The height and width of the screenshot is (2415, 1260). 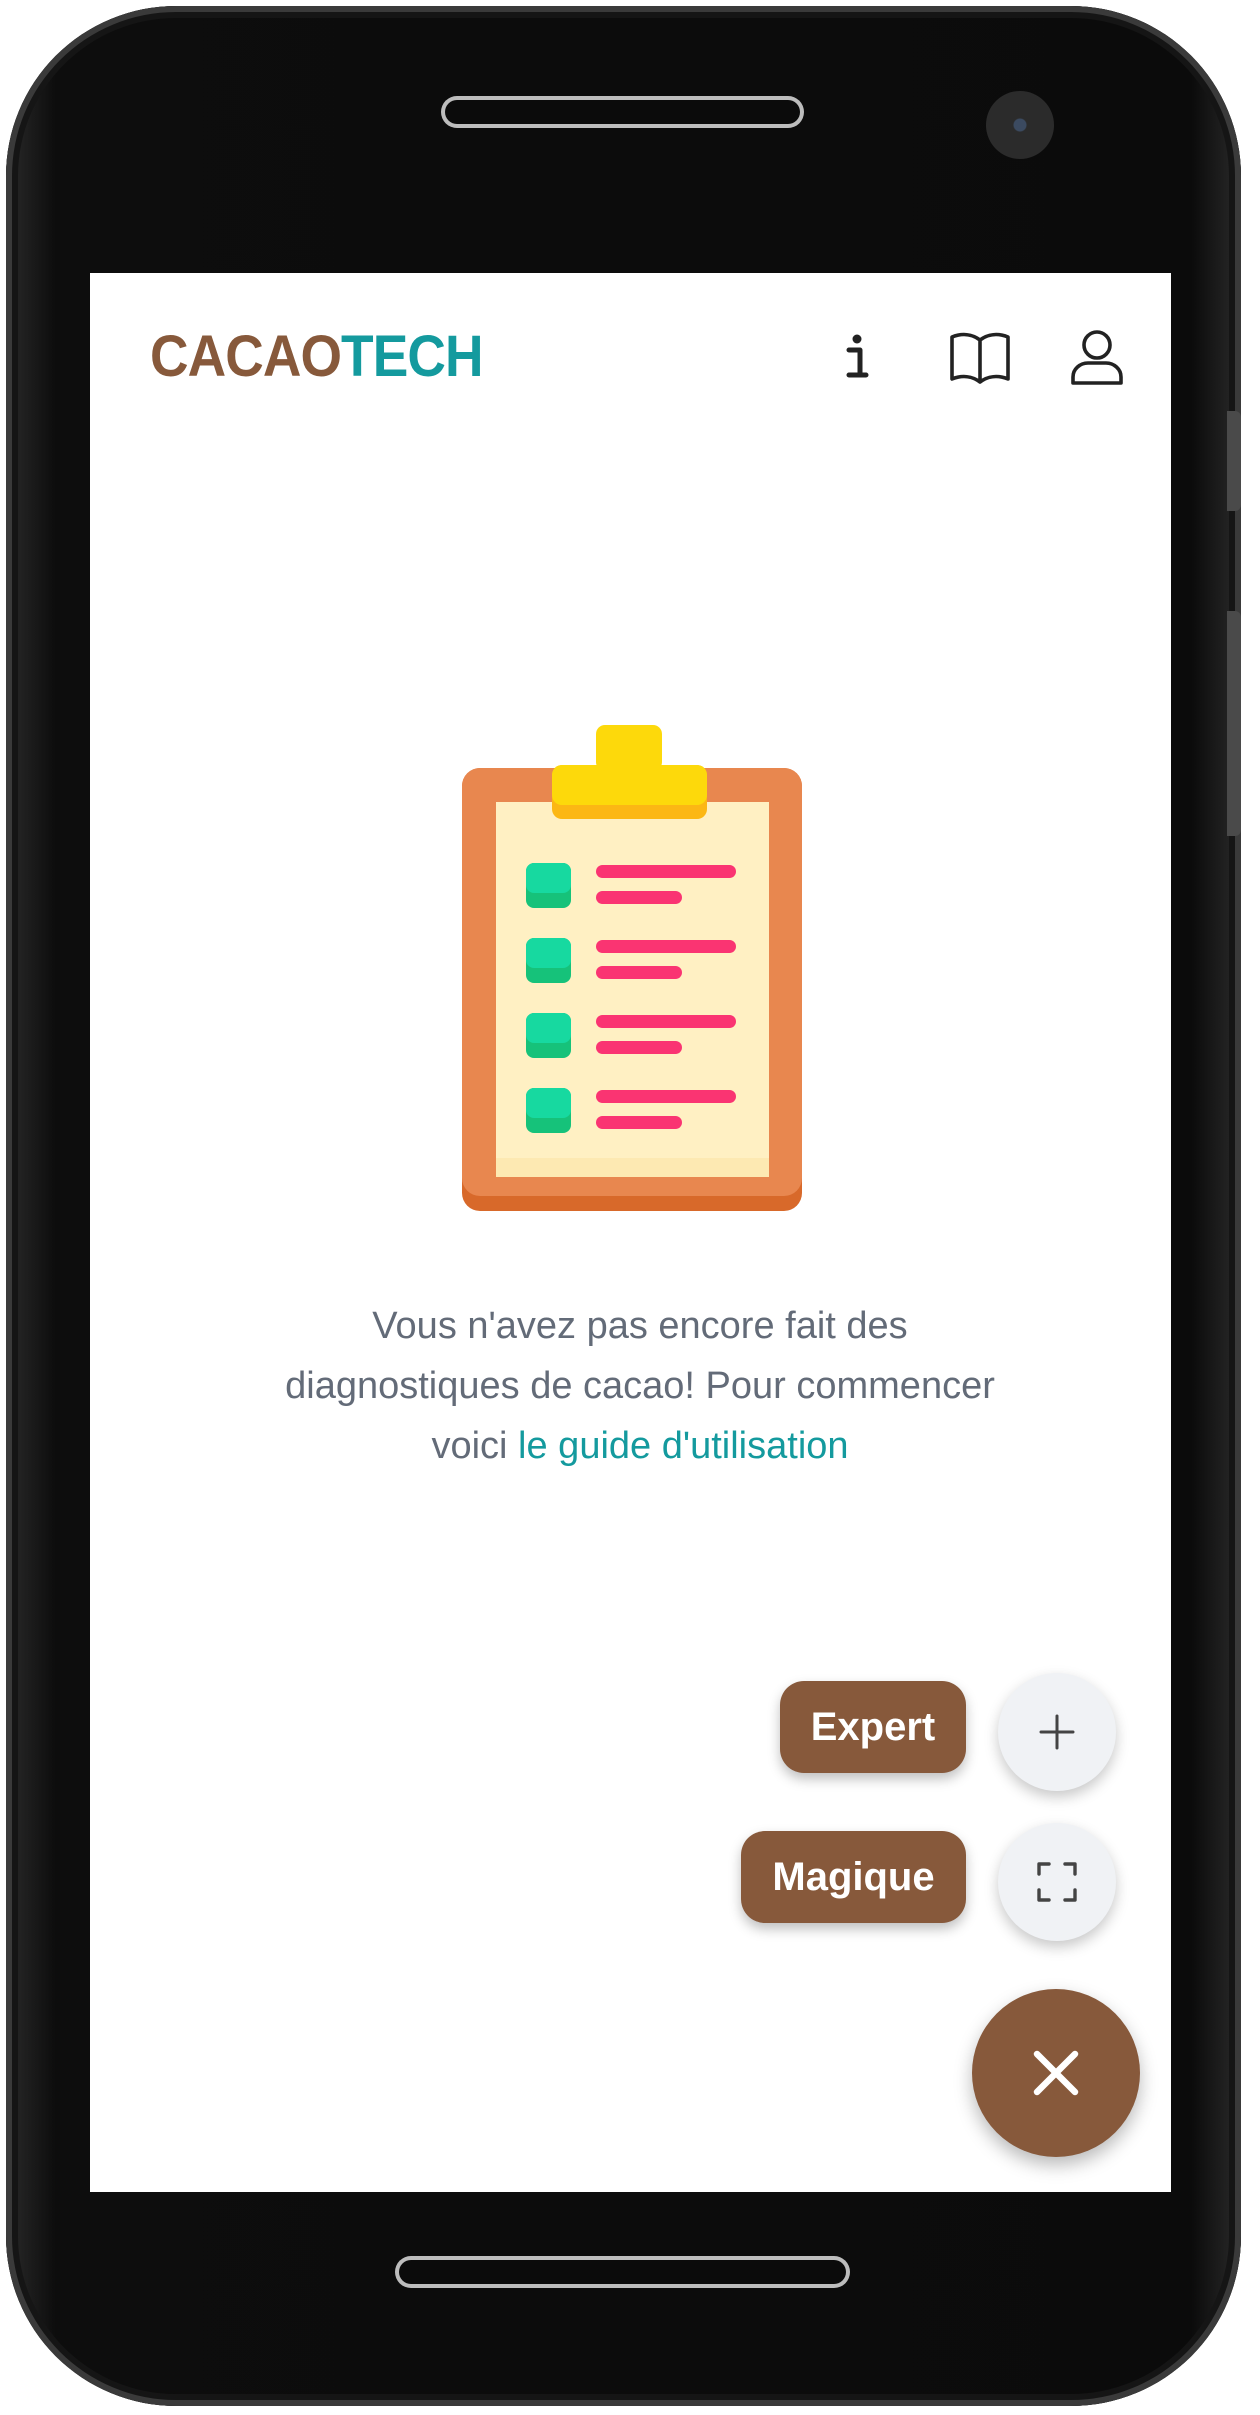 What do you see at coordinates (246, 356) in the screenshot?
I see `logo-part-cacao: CACAO` at bounding box center [246, 356].